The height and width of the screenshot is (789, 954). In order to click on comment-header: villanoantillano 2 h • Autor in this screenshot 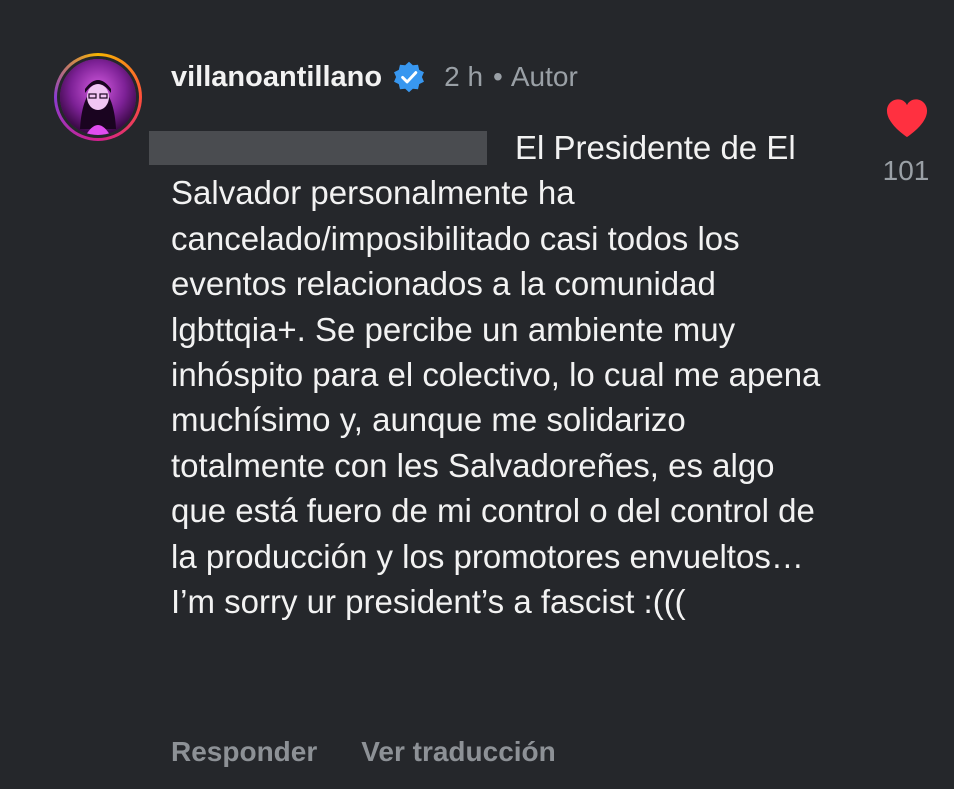, I will do `click(374, 77)`.